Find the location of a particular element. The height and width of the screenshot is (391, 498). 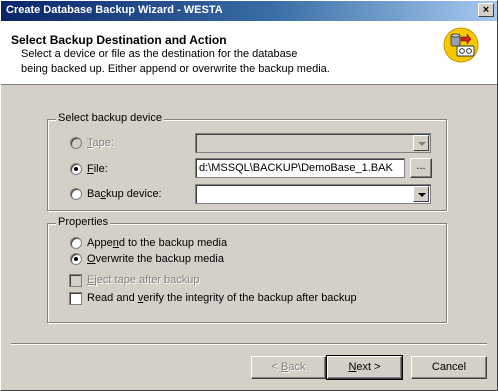

overwrite-label: Overwrite the backup media is located at coordinates (155, 259).